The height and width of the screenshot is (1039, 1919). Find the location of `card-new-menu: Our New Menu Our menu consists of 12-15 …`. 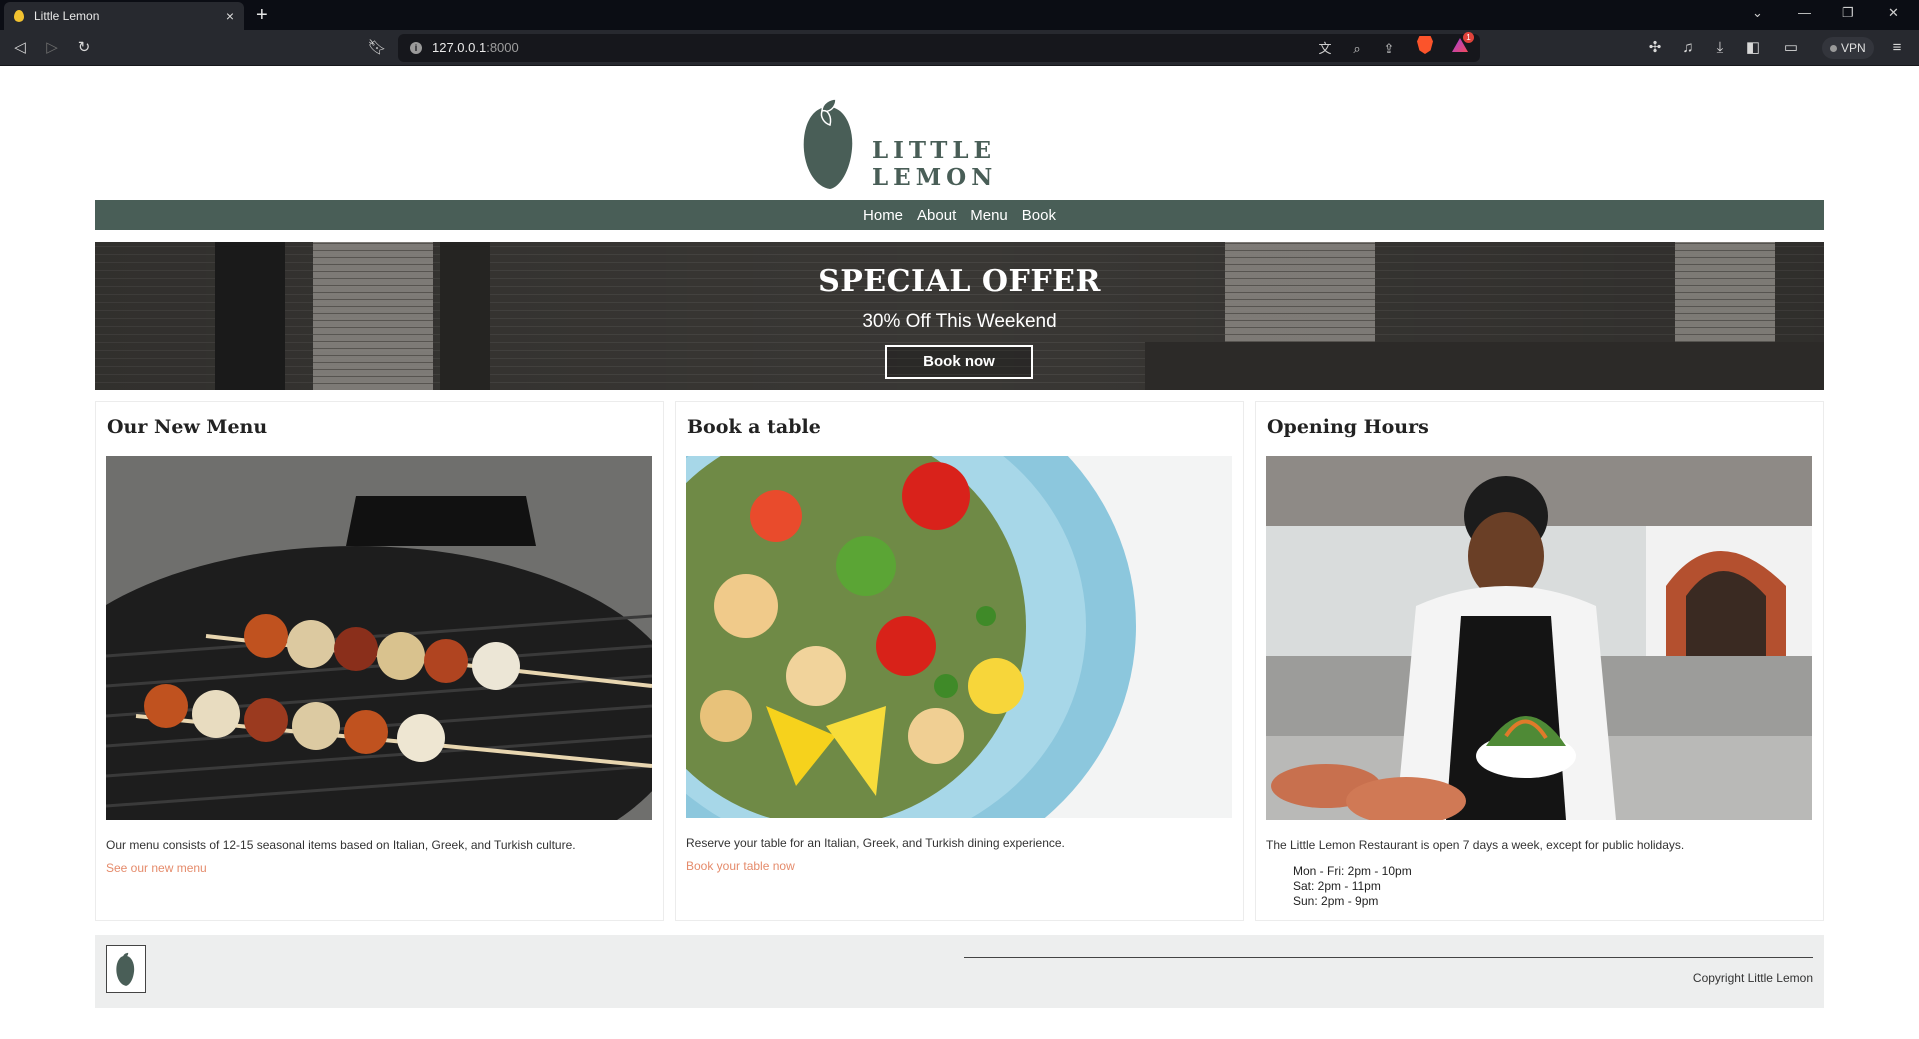

card-new-menu: Our New Menu Our menu consists of 12-15 … is located at coordinates (379, 661).